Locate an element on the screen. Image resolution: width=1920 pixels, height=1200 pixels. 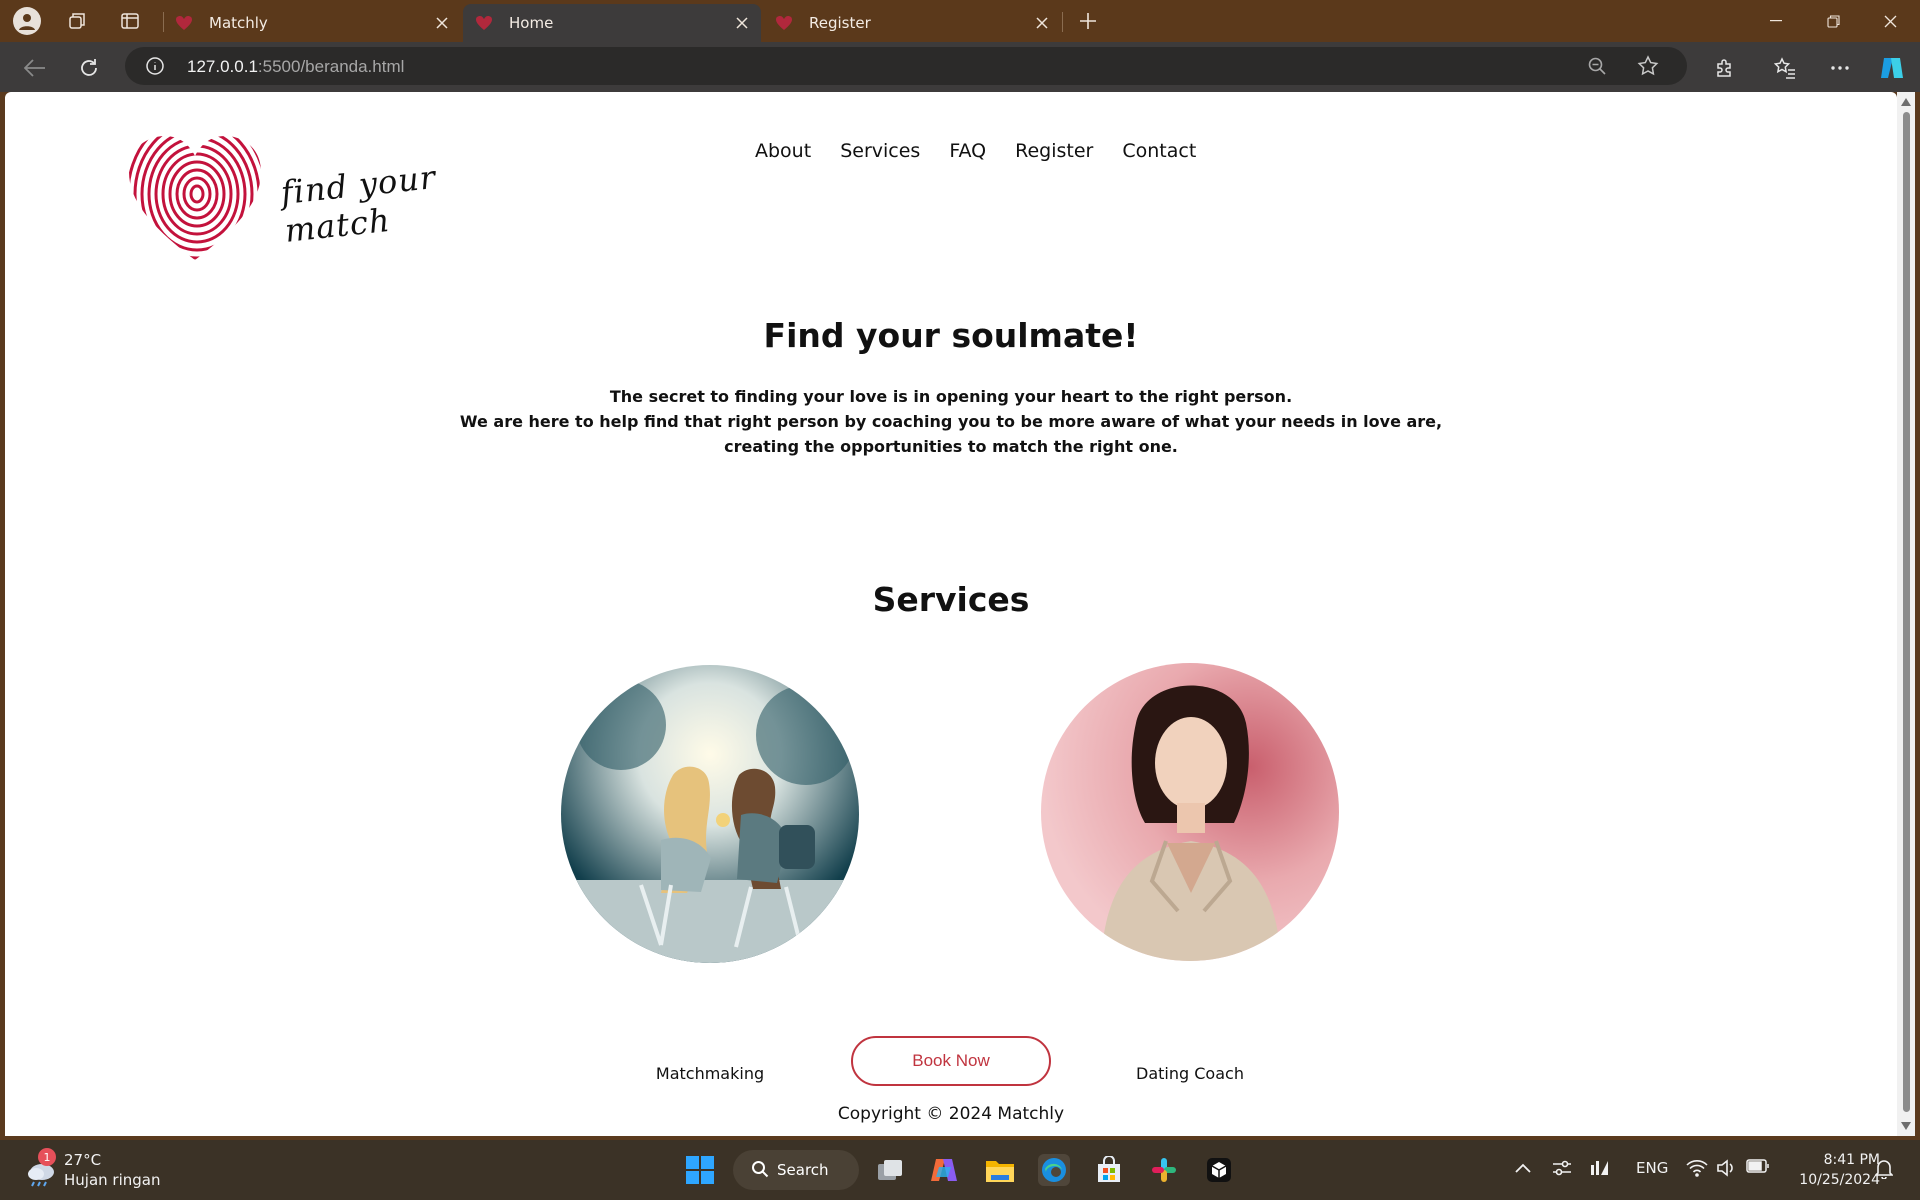
copilot-icon is located at coordinates (1892, 68).